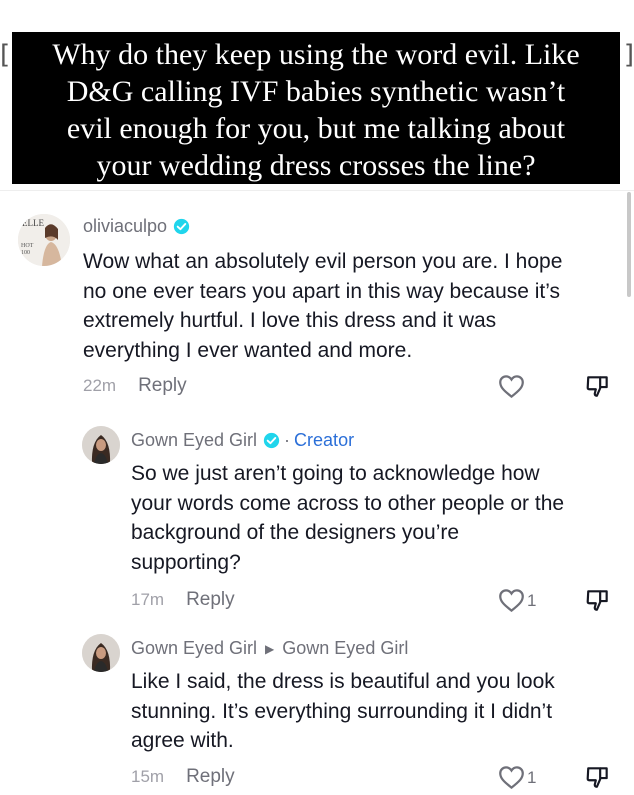 The height and width of the screenshot is (795, 634). Describe the element at coordinates (25, 253) in the screenshot. I see `svg-text: 100` at that location.